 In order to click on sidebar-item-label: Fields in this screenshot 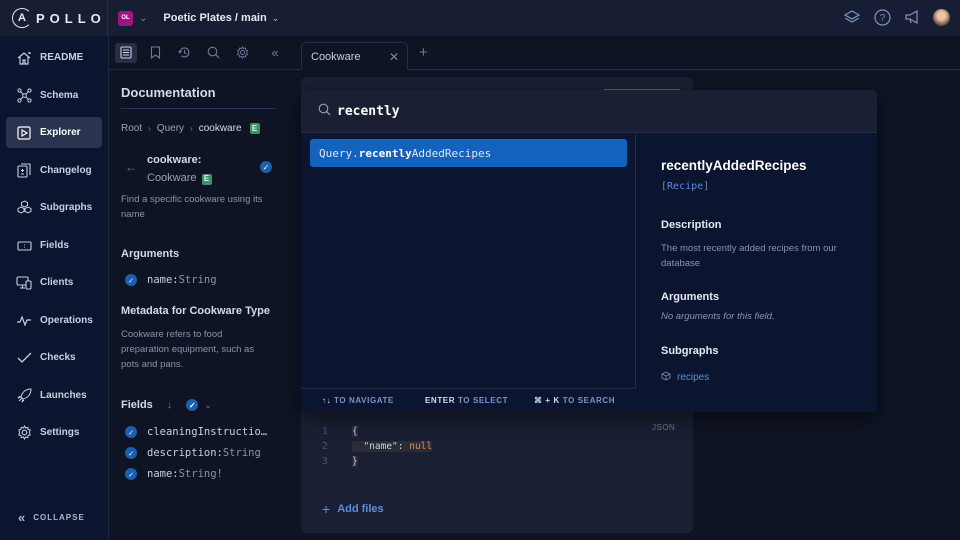, I will do `click(54, 245)`.